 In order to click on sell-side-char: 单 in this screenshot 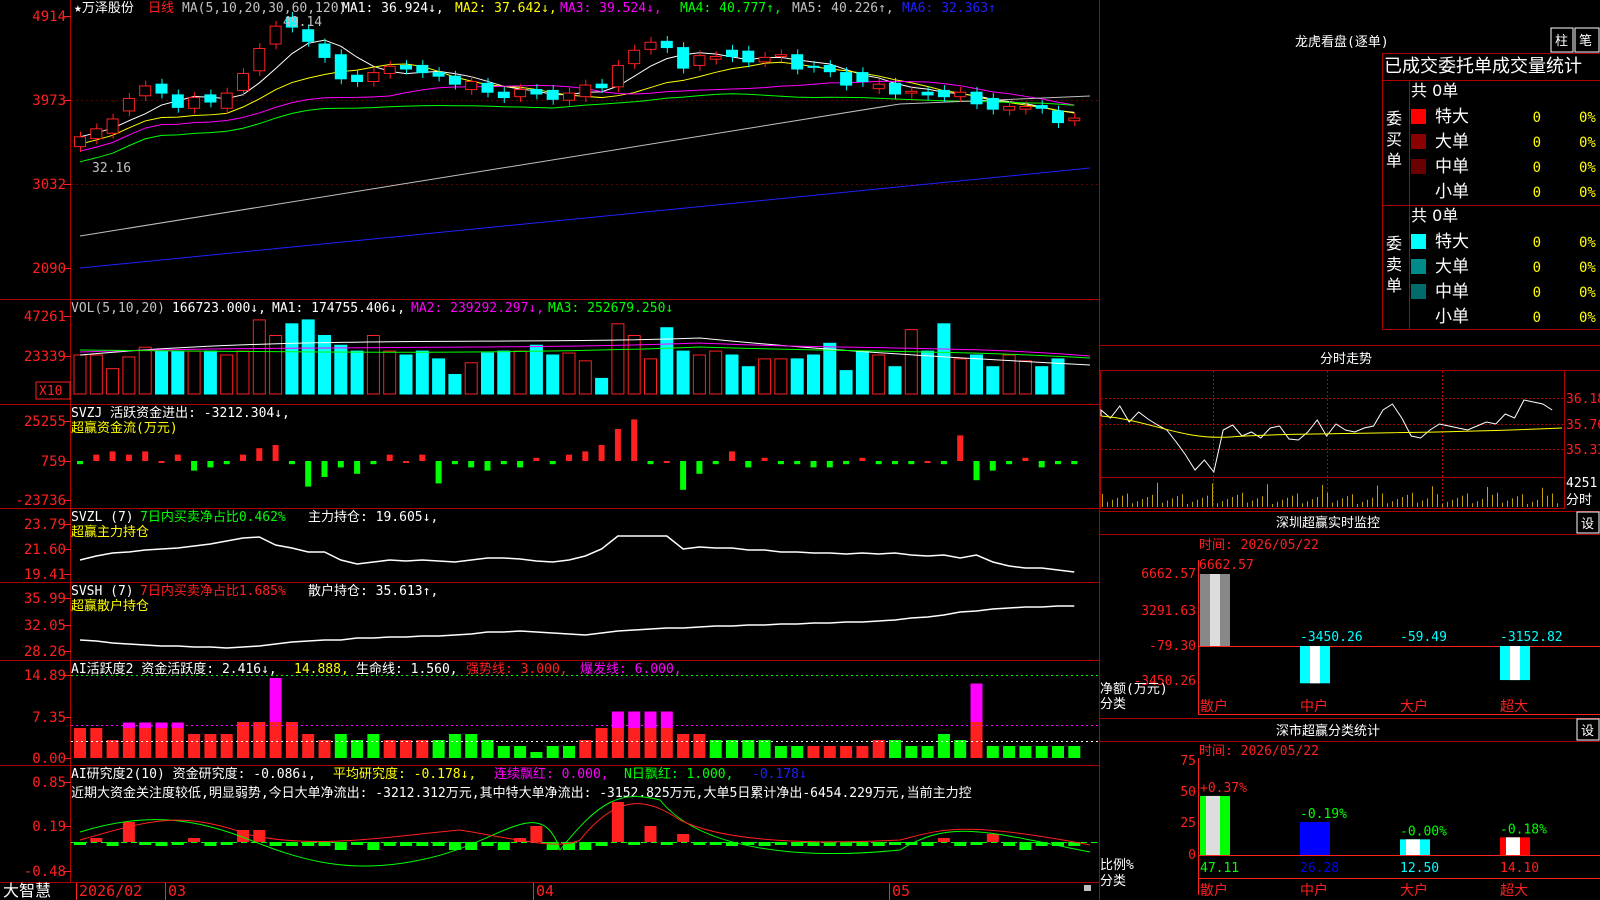, I will do `click(1394, 285)`.